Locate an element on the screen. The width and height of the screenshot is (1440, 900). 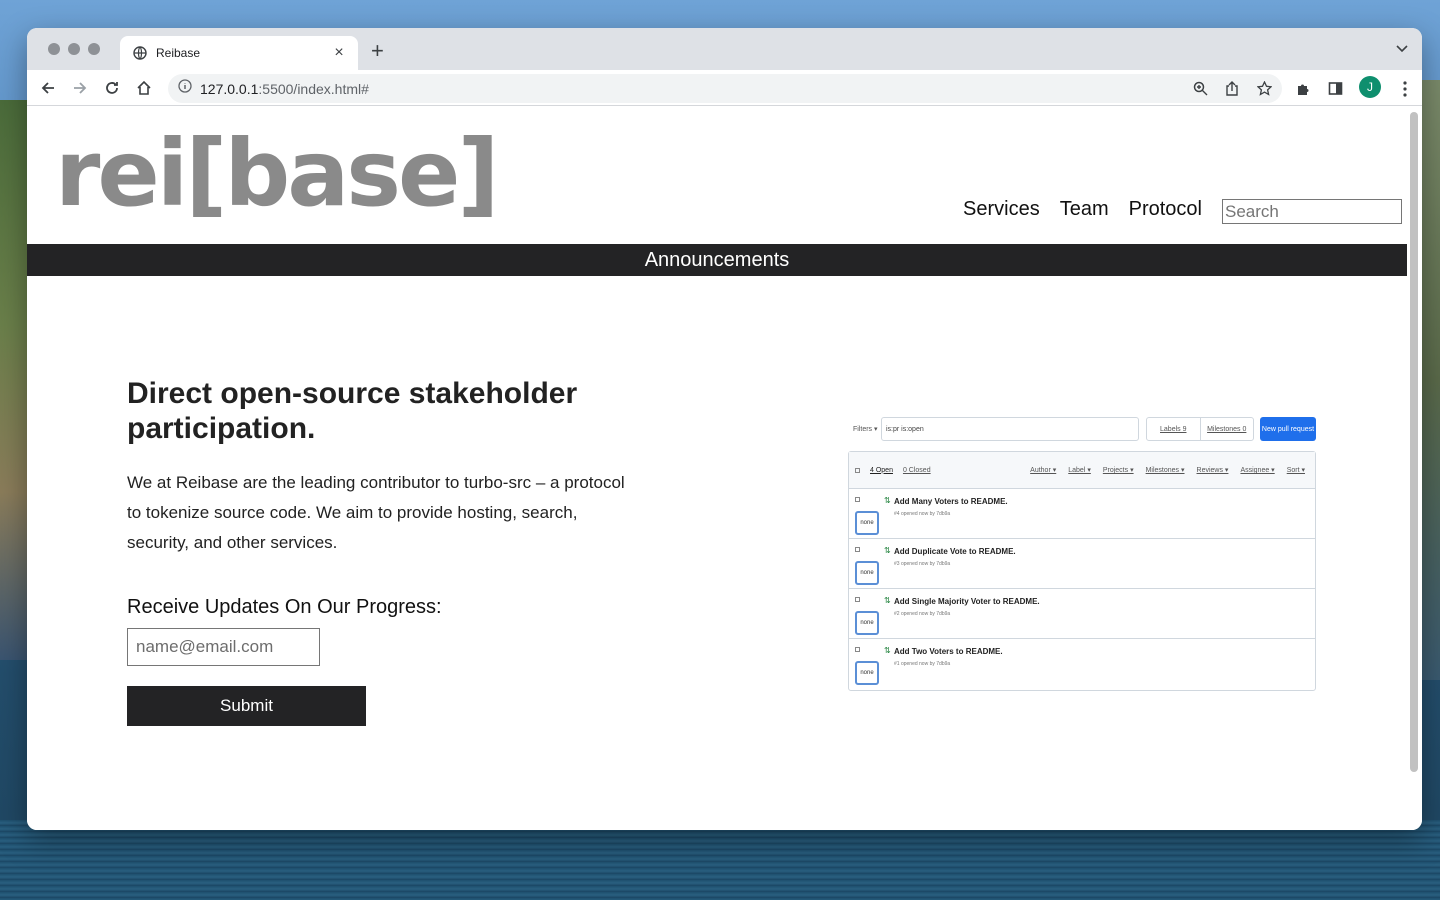
forward-arrow-icon is located at coordinates (80, 88).